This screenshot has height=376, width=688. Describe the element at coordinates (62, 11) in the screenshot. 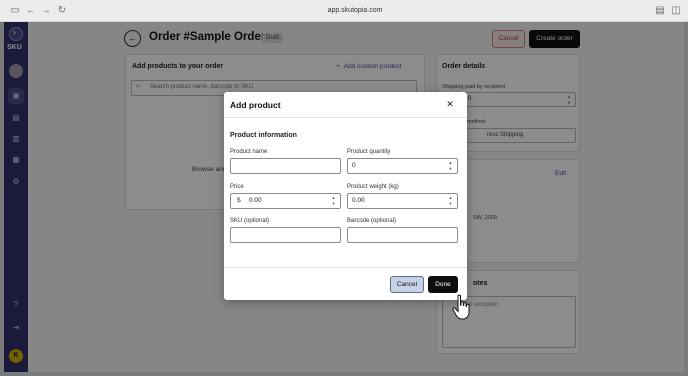

I see `reload-icon: ↻` at that location.